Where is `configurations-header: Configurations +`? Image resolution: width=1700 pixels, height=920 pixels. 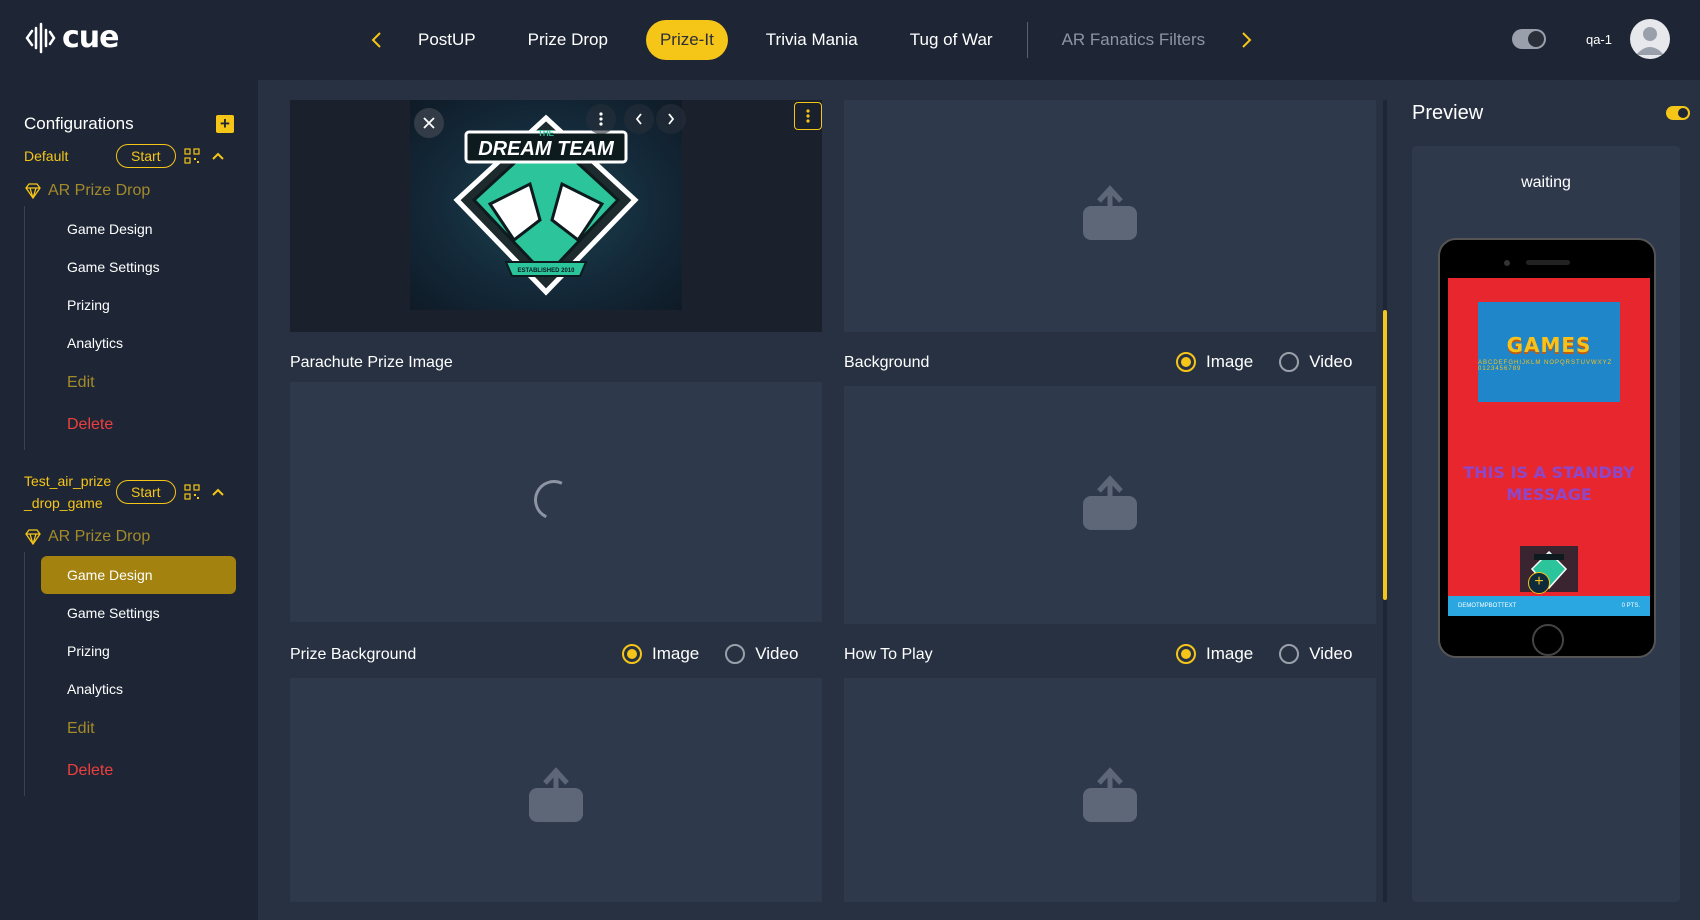
configurations-header: Configurations + is located at coordinates (129, 124).